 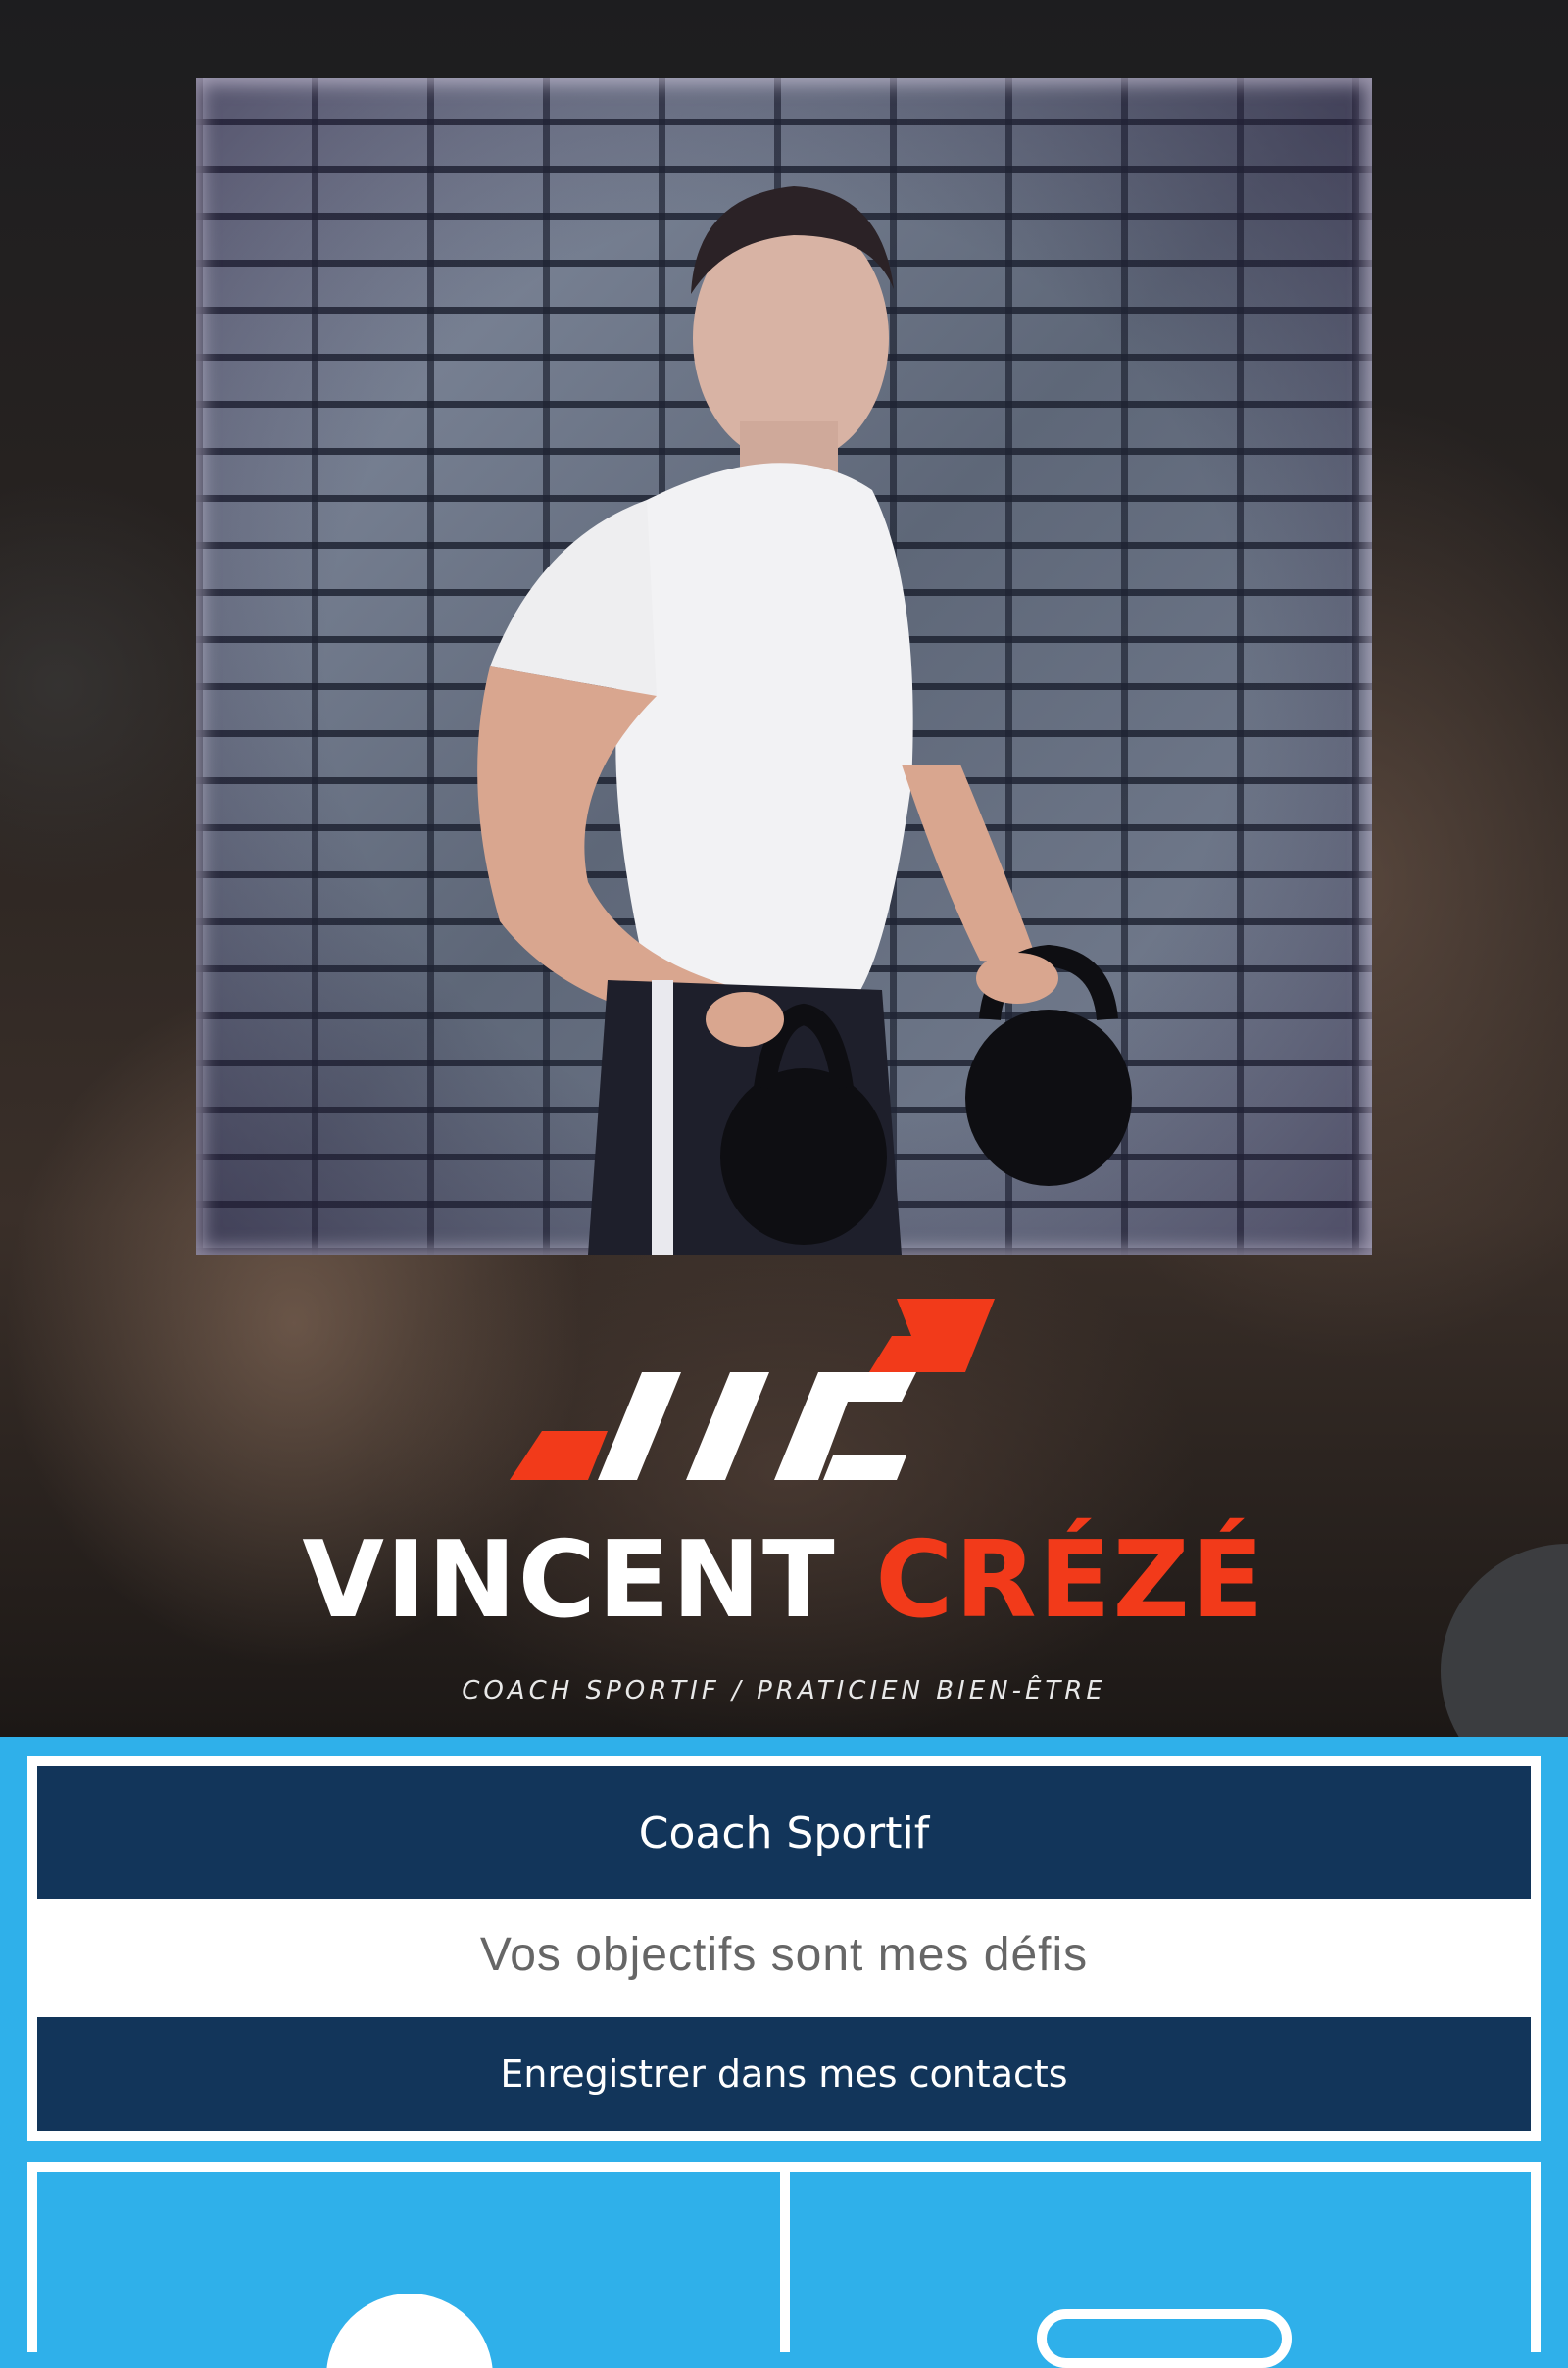 I want to click on phone-icon, so click(x=1164, y=2338).